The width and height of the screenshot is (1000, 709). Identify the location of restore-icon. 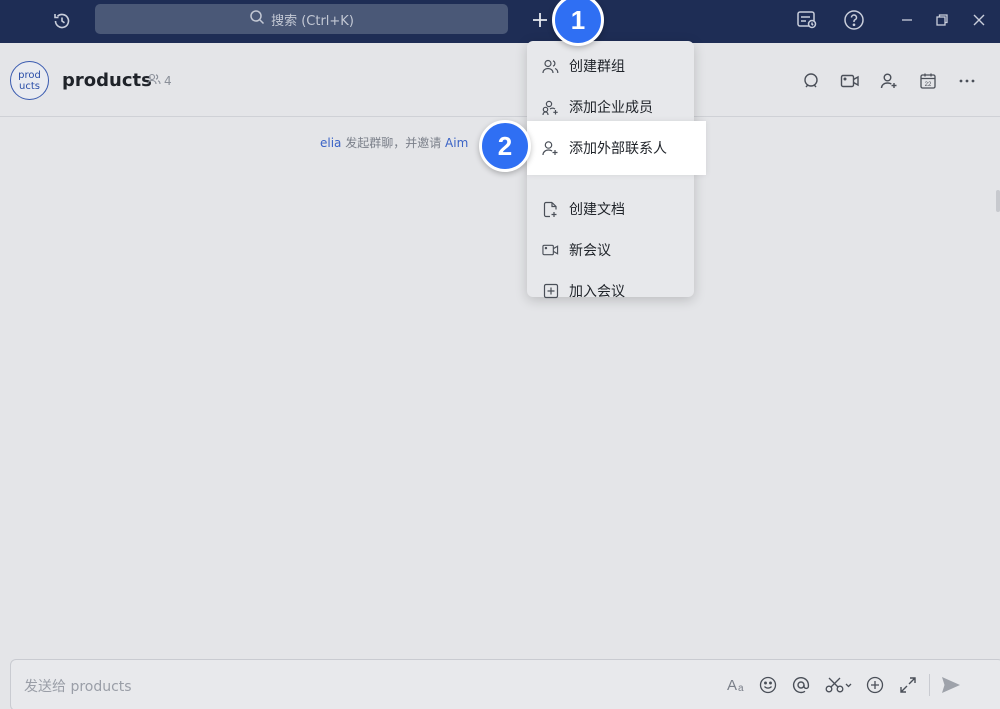
(942, 20).